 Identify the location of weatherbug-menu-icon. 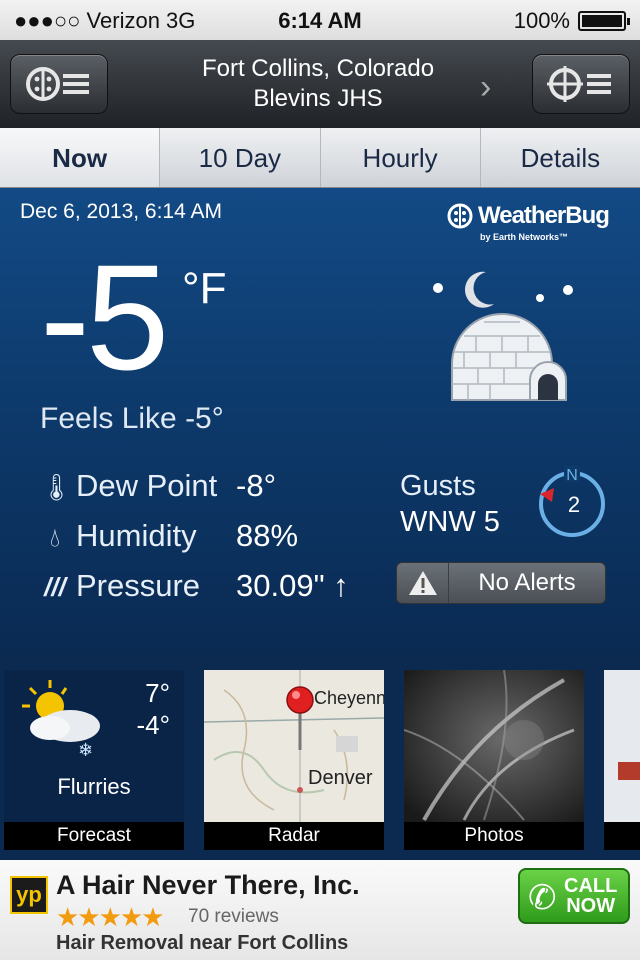
(57, 84).